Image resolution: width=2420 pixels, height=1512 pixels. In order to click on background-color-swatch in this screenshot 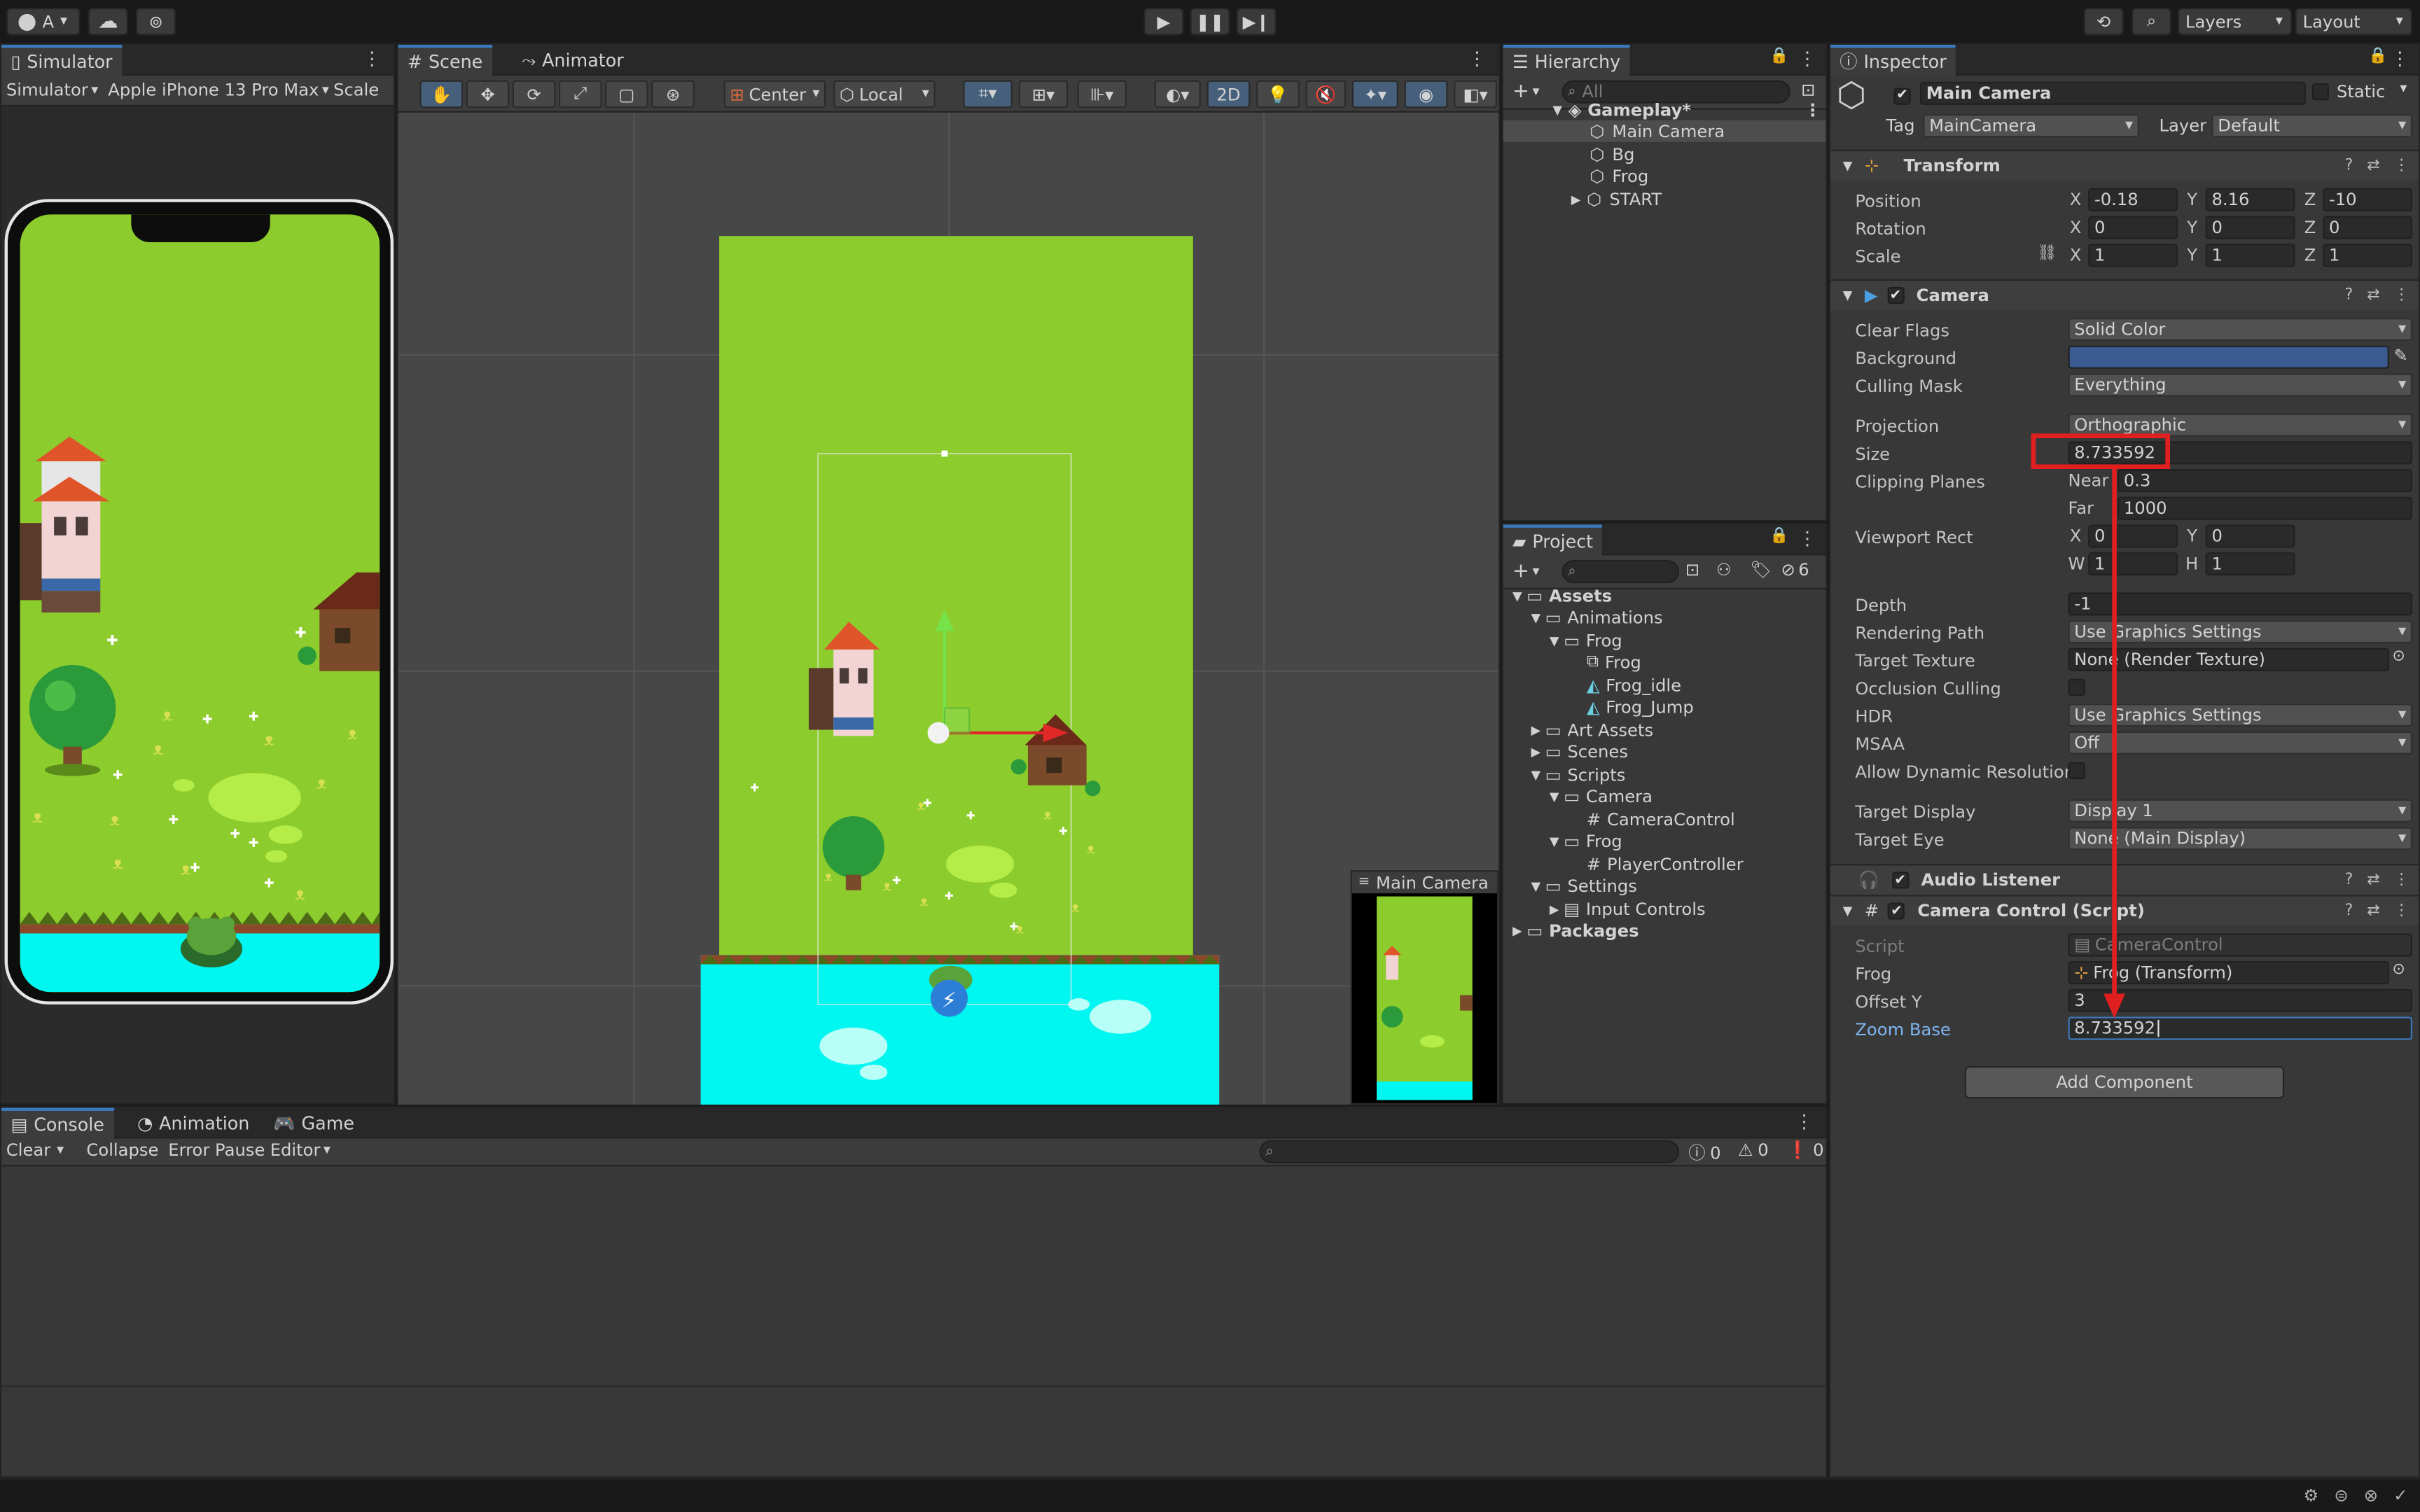, I will do `click(2228, 357)`.